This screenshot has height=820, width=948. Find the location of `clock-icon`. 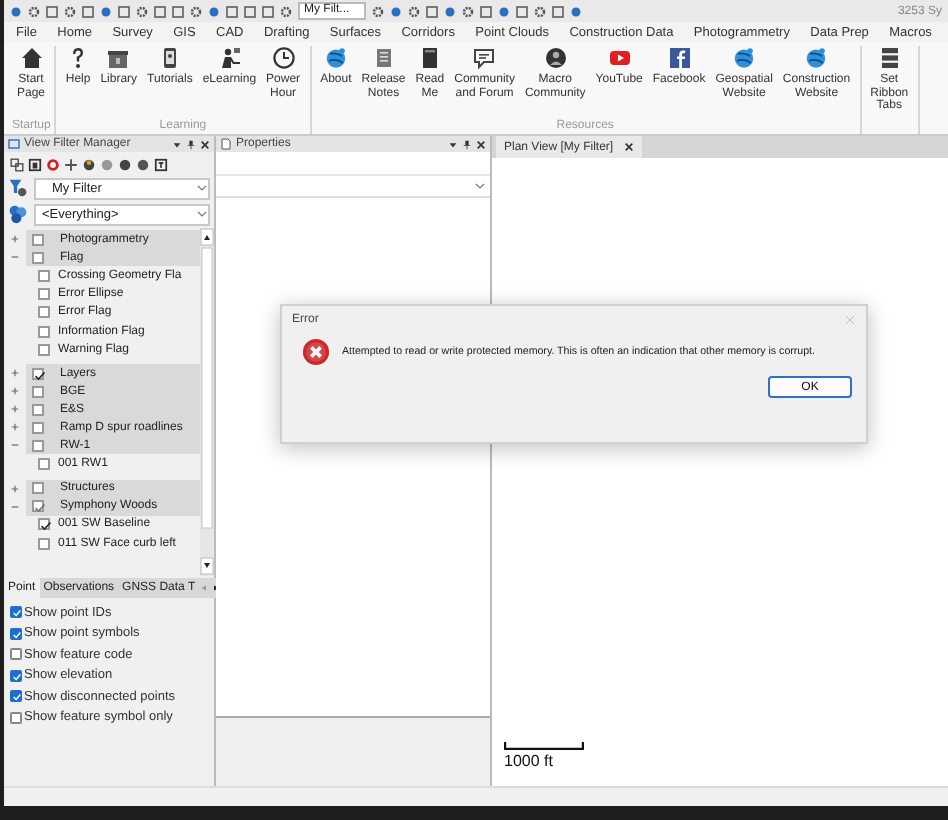

clock-icon is located at coordinates (283, 58).